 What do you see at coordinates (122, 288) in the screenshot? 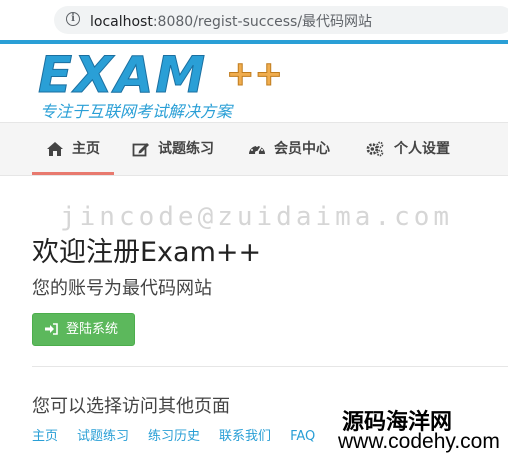
I see `account-text: 您的账号为最代码网站` at bounding box center [122, 288].